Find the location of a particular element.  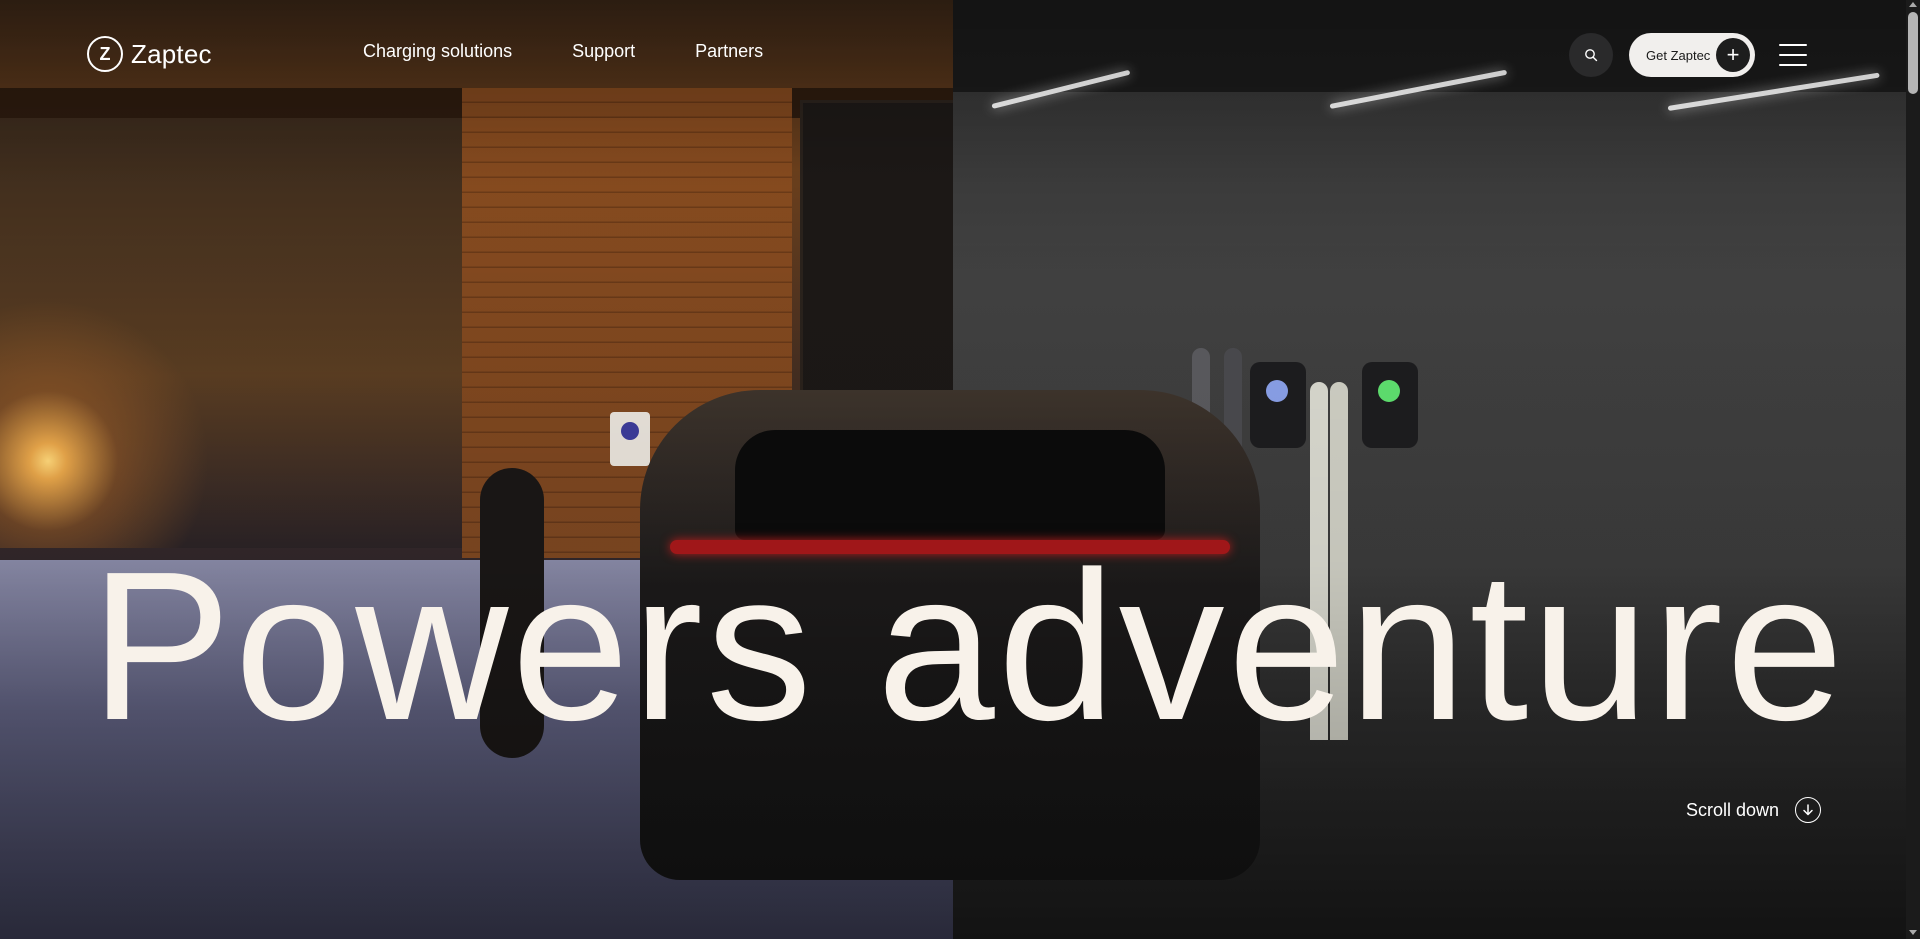

scroll-down-label: Scroll down is located at coordinates (1733, 809).